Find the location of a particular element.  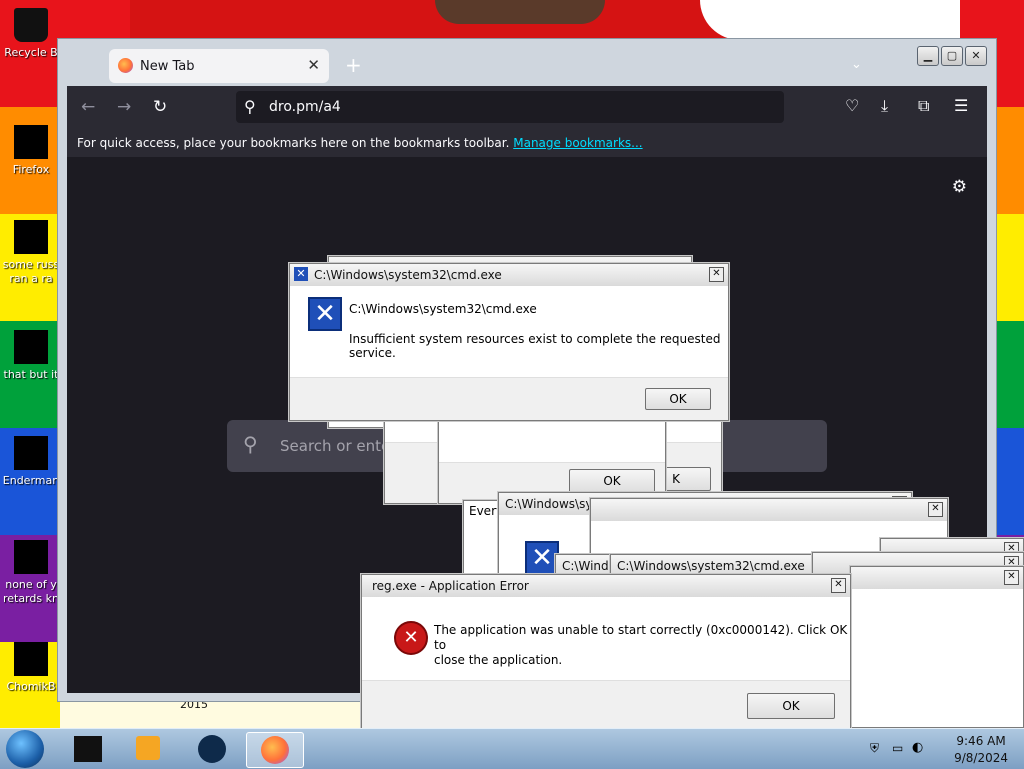

back-arrow-icon: ← is located at coordinates (88, 107).